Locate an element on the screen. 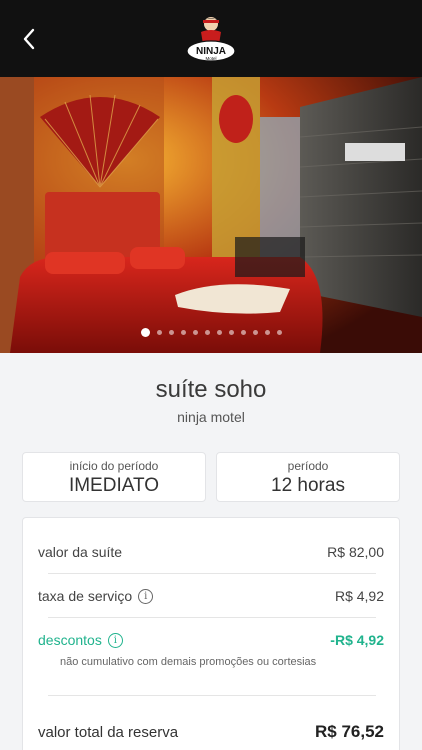 The height and width of the screenshot is (750, 422). motel-name: ninja motel is located at coordinates (211, 417).